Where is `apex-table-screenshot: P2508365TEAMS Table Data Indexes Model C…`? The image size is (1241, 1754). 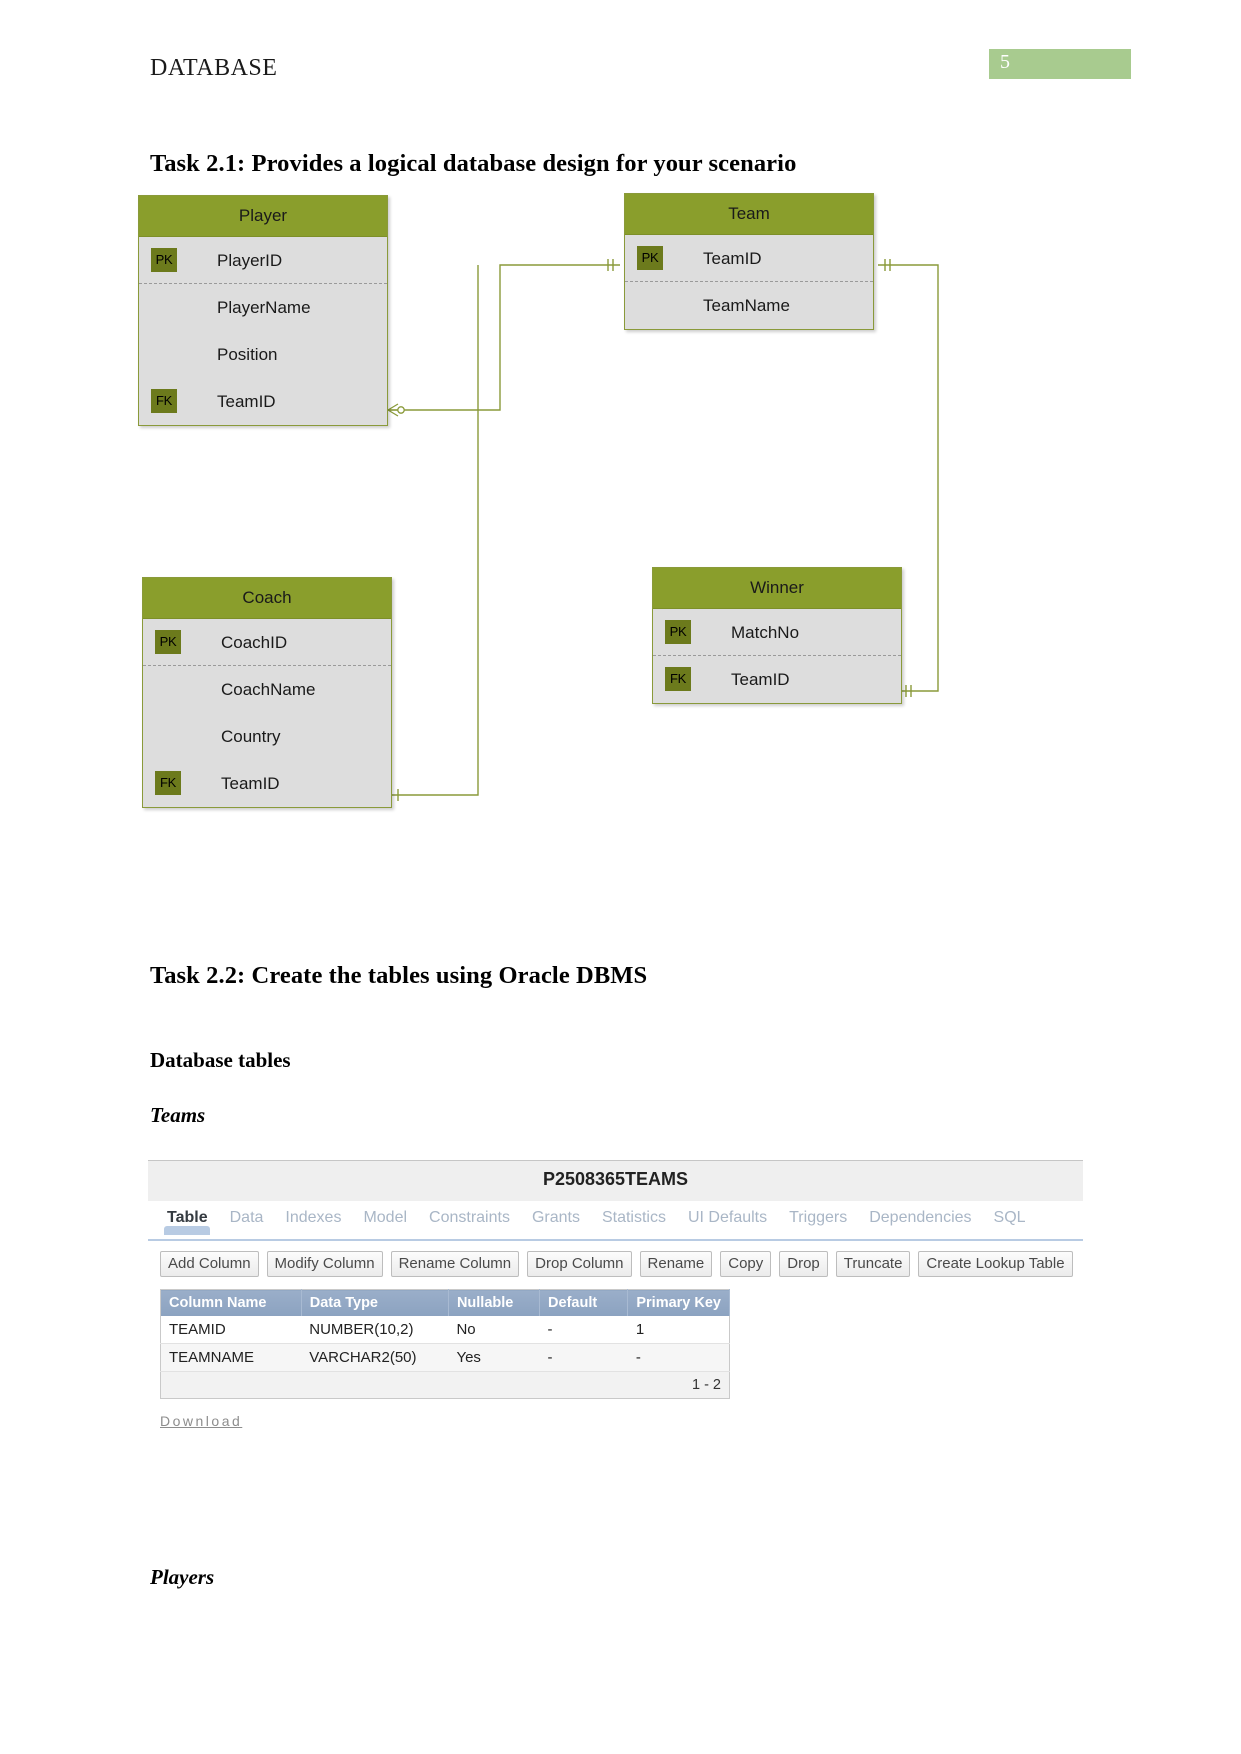
apex-table-screenshot: P2508365TEAMS Table Data Indexes Model C… is located at coordinates (615, 1295).